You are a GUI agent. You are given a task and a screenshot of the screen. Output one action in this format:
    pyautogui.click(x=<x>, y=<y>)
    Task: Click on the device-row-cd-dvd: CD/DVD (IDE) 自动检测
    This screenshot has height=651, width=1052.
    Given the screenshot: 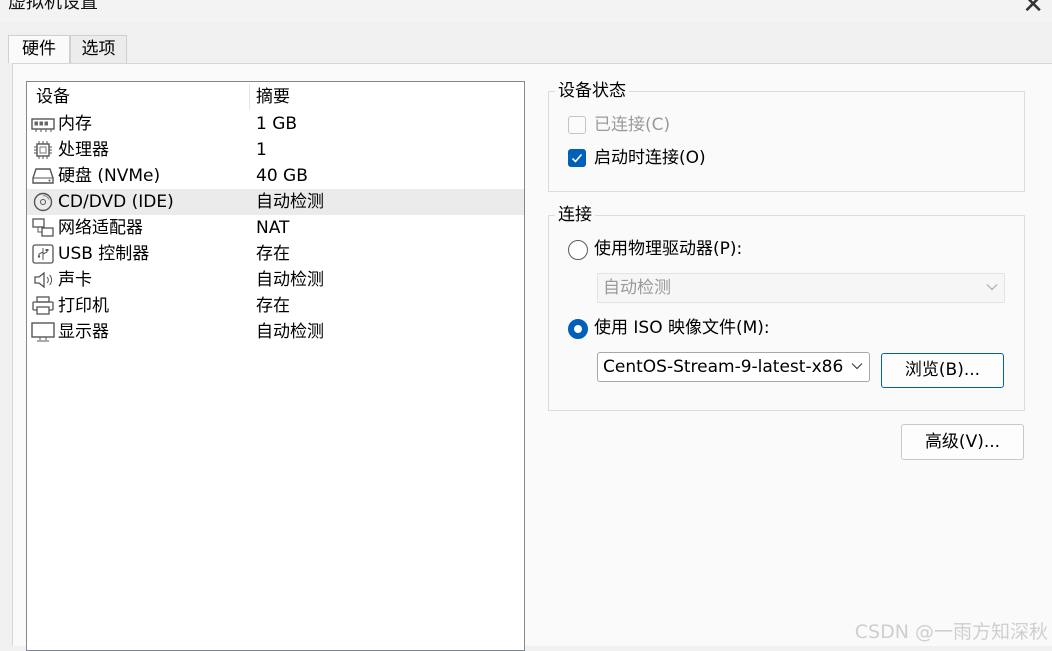 What is the action you would take?
    pyautogui.click(x=275, y=202)
    